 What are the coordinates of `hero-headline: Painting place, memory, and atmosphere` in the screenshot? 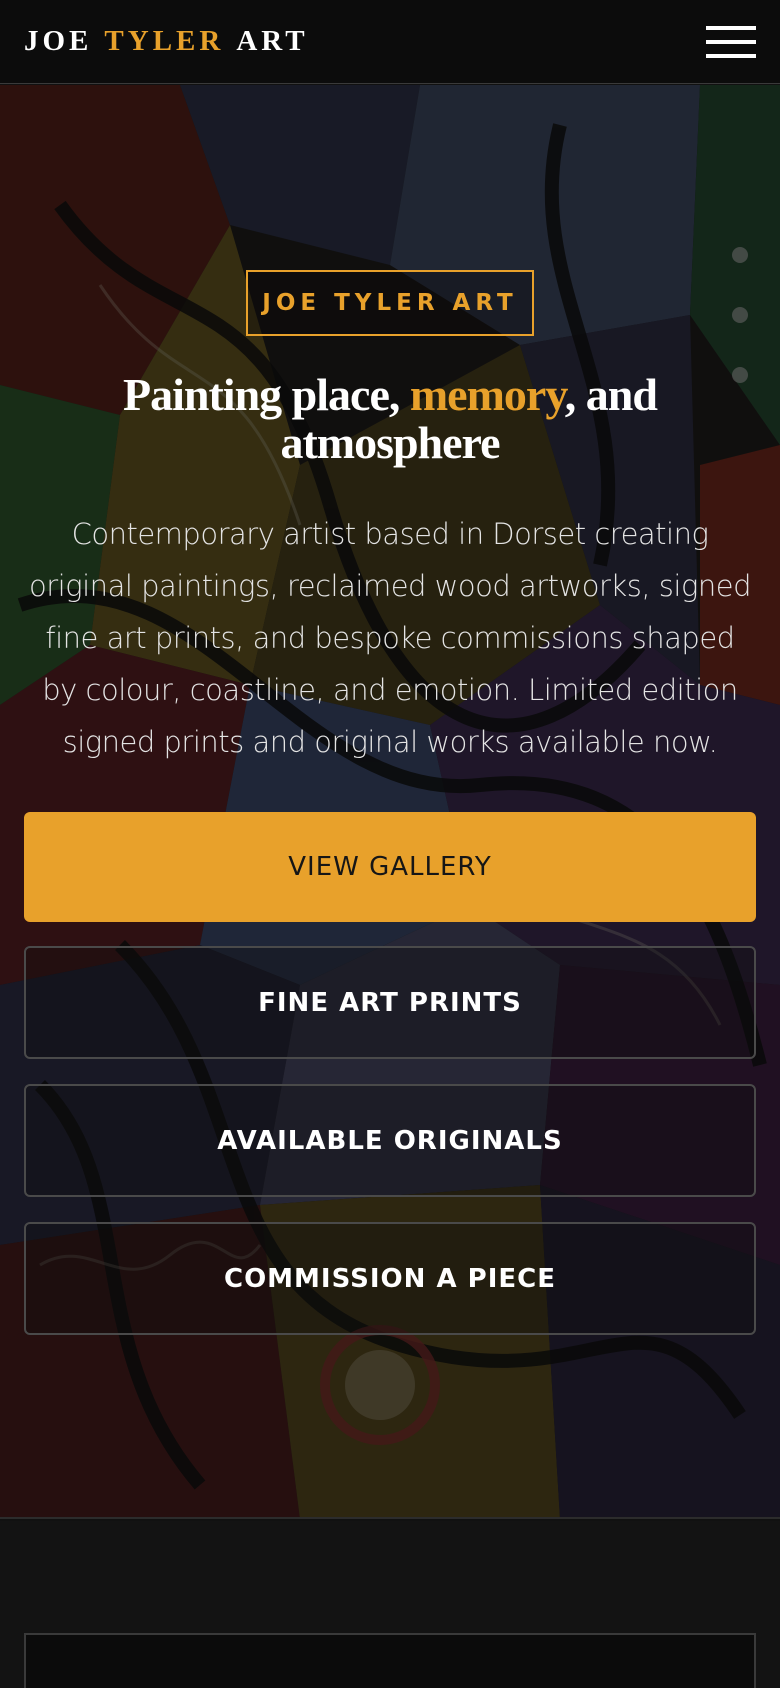 It's located at (390, 419).